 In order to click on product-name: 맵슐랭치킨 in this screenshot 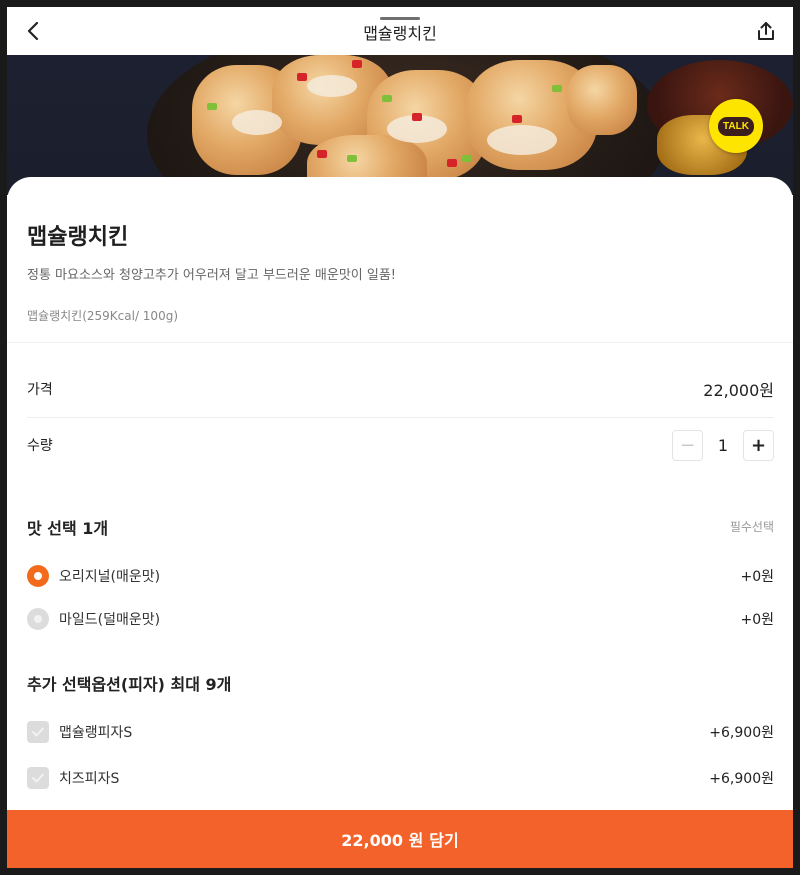, I will do `click(78, 237)`.